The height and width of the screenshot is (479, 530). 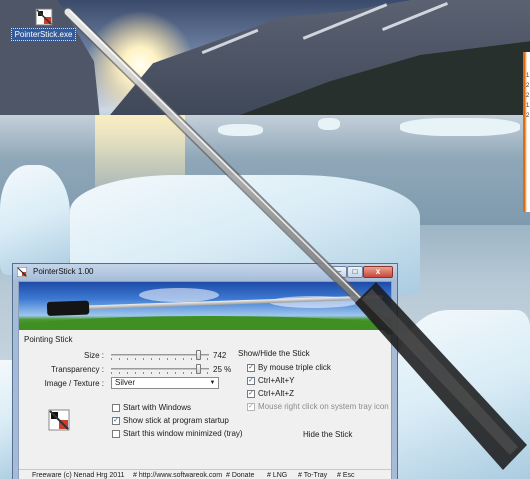 I want to click on show-stick-at-startup-checkbox: ✓ Show stick at program startup, so click(x=177, y=421).